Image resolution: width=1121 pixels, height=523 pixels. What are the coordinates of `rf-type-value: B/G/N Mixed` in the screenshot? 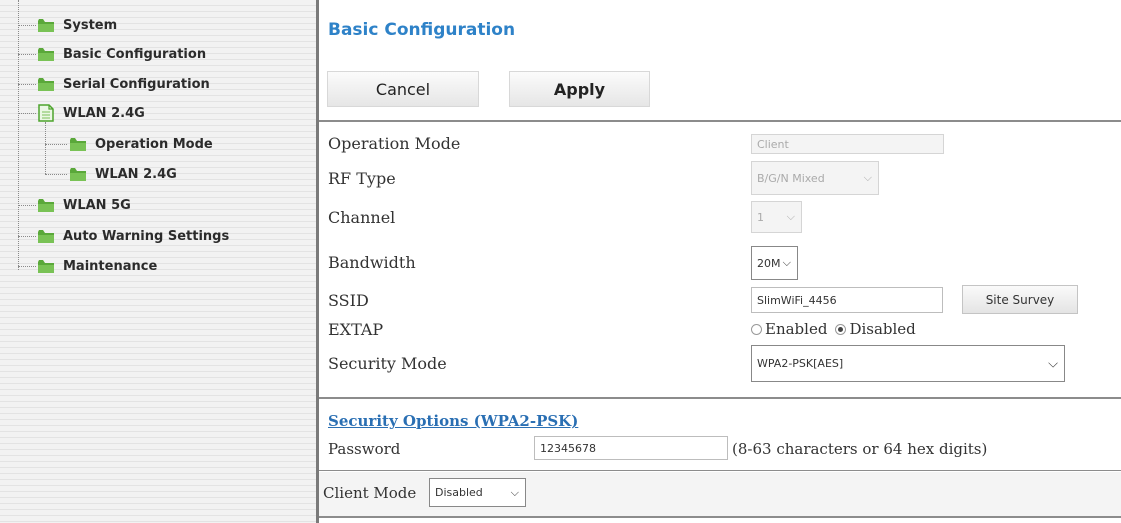 It's located at (791, 178).